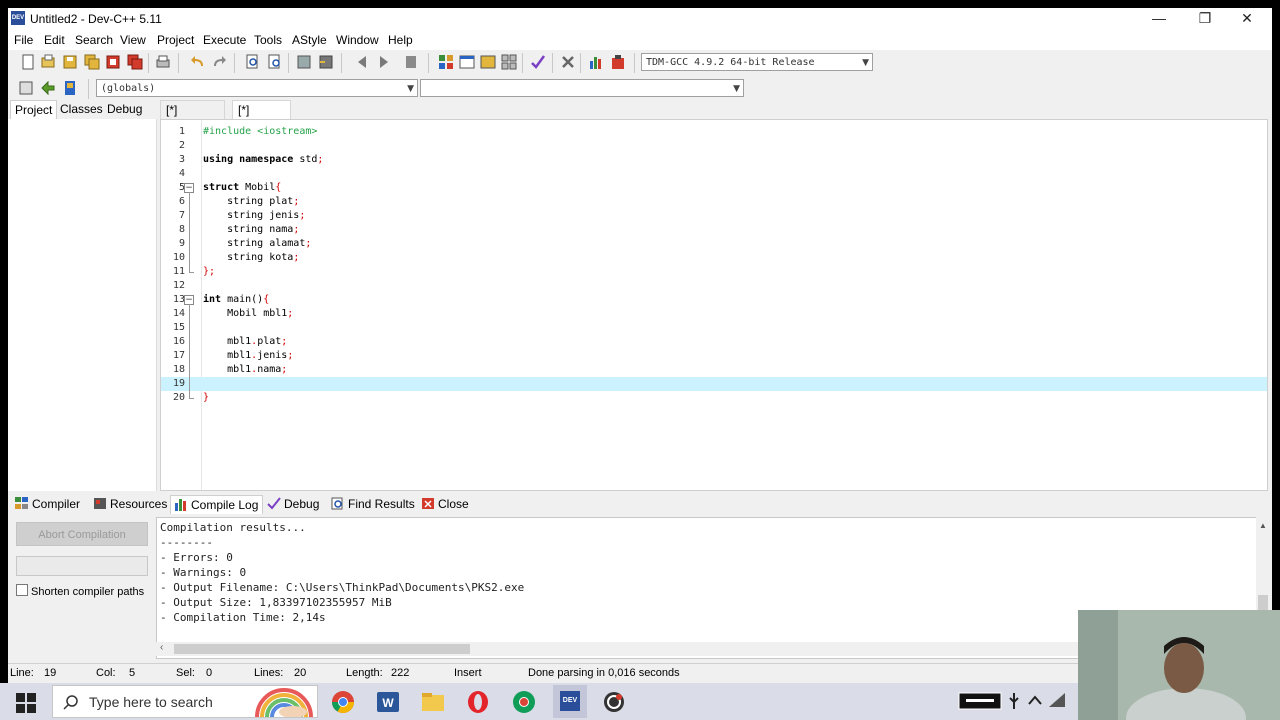  I want to click on insert-icon, so click(26, 88).